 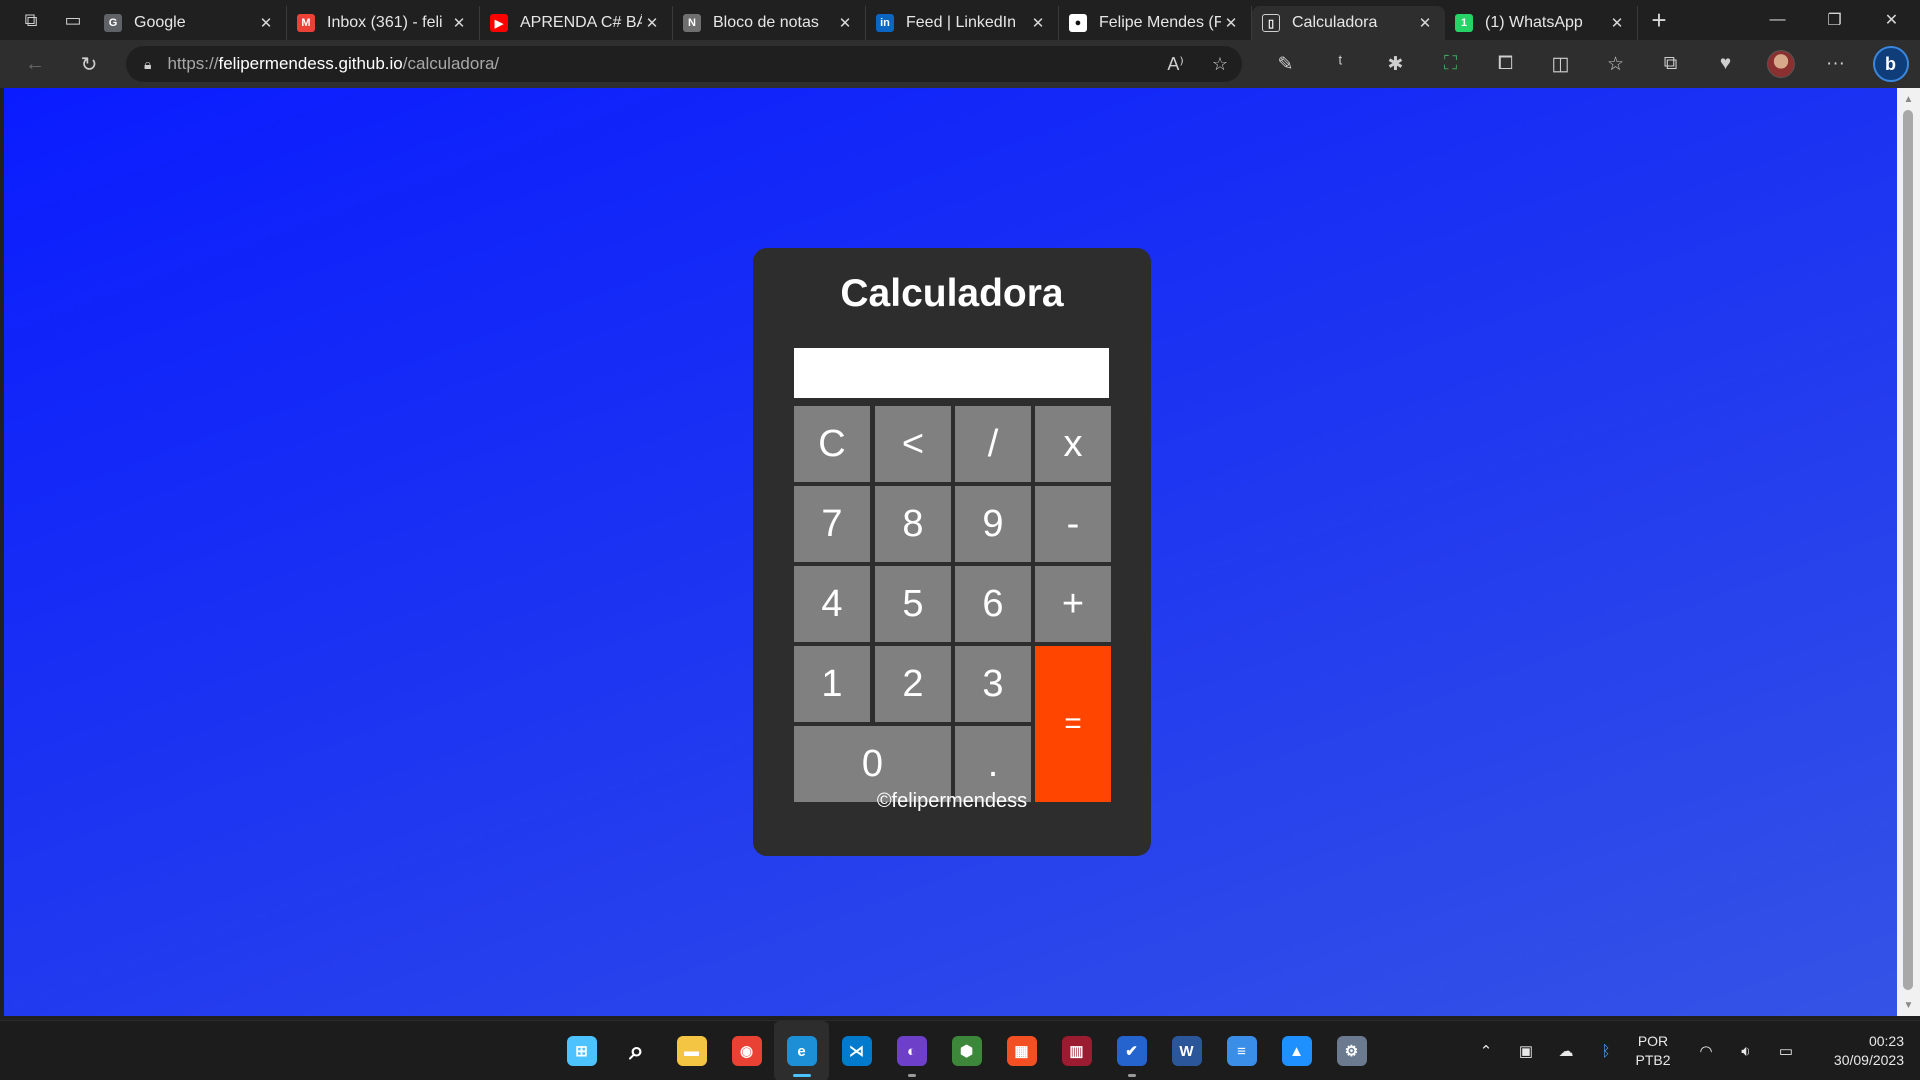 I want to click on key-clear: C, so click(x=832, y=444).